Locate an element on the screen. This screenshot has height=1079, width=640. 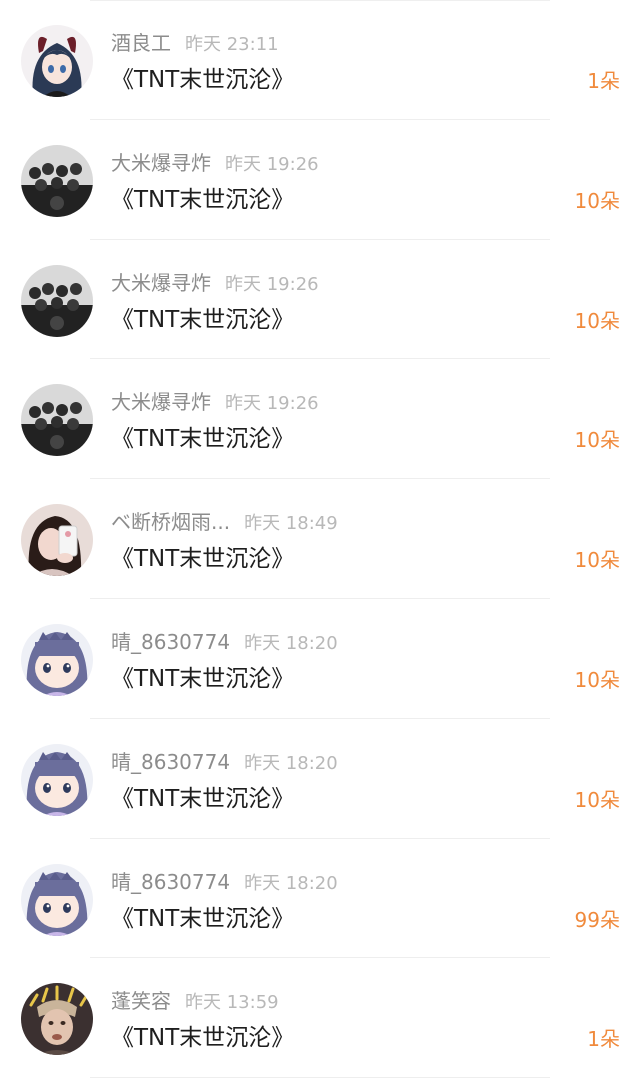
meme-face-icon is located at coordinates (57, 1019).